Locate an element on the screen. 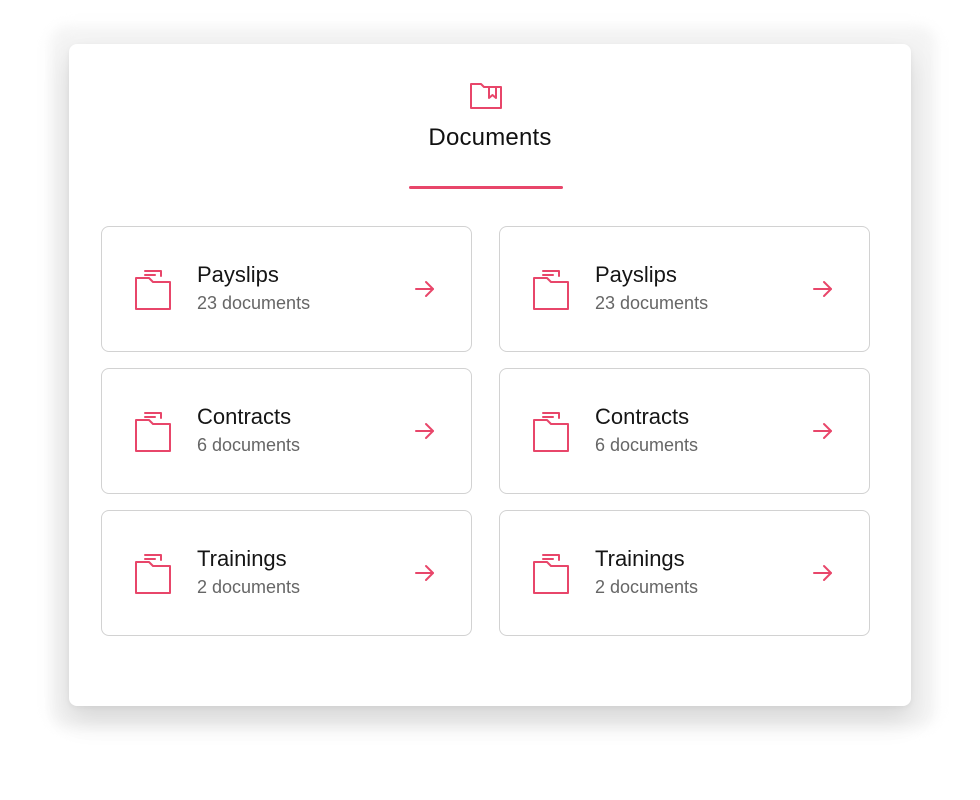  folder-bookmark-icon is located at coordinates (486, 96).